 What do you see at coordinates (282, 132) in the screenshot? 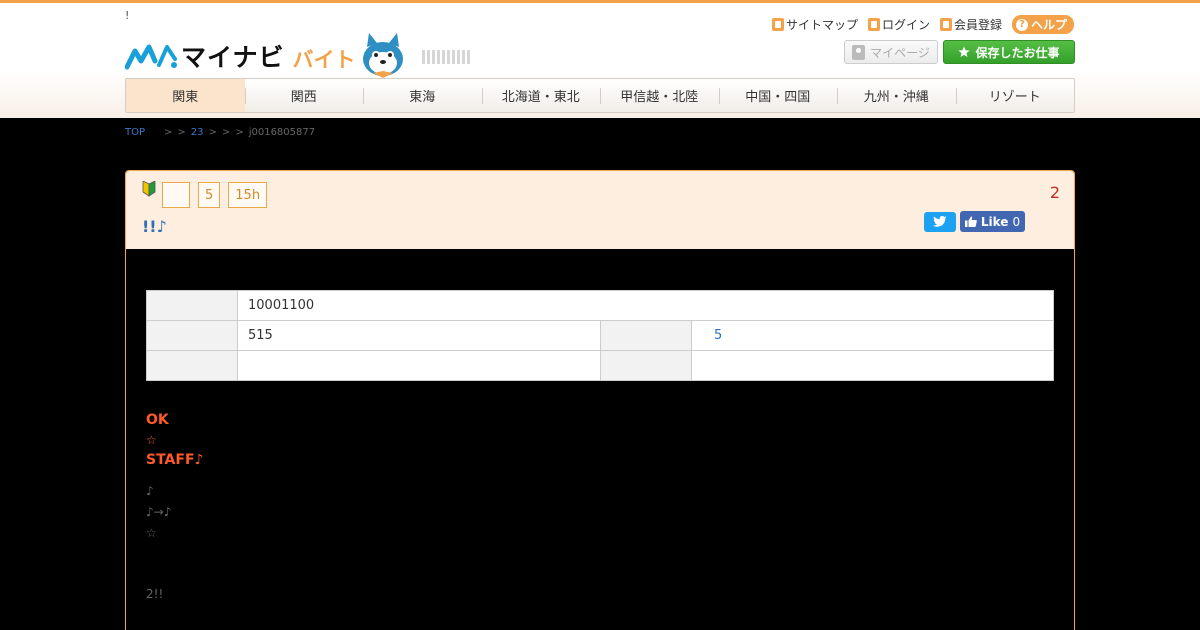
I see `breadcrumb-job-id: j0016805877` at bounding box center [282, 132].